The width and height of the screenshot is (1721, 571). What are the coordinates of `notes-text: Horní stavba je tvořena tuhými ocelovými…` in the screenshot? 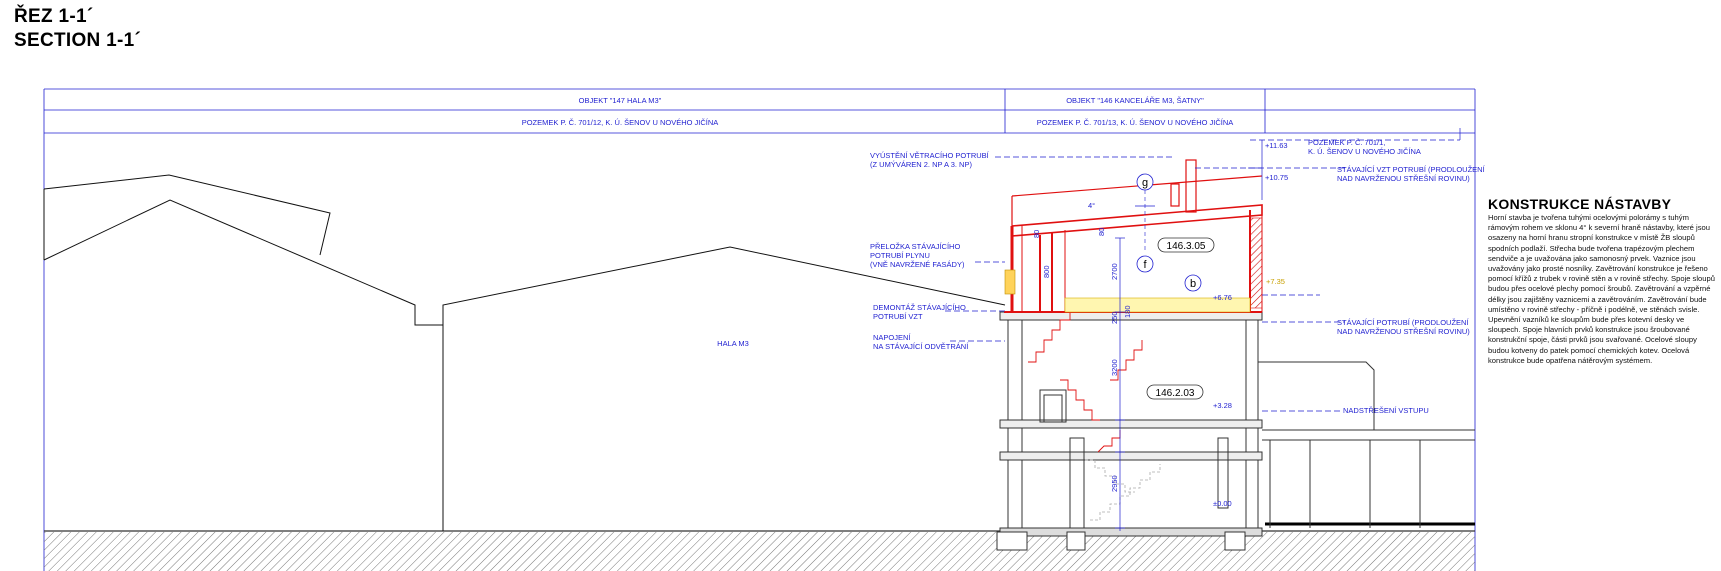 It's located at (1601, 289).